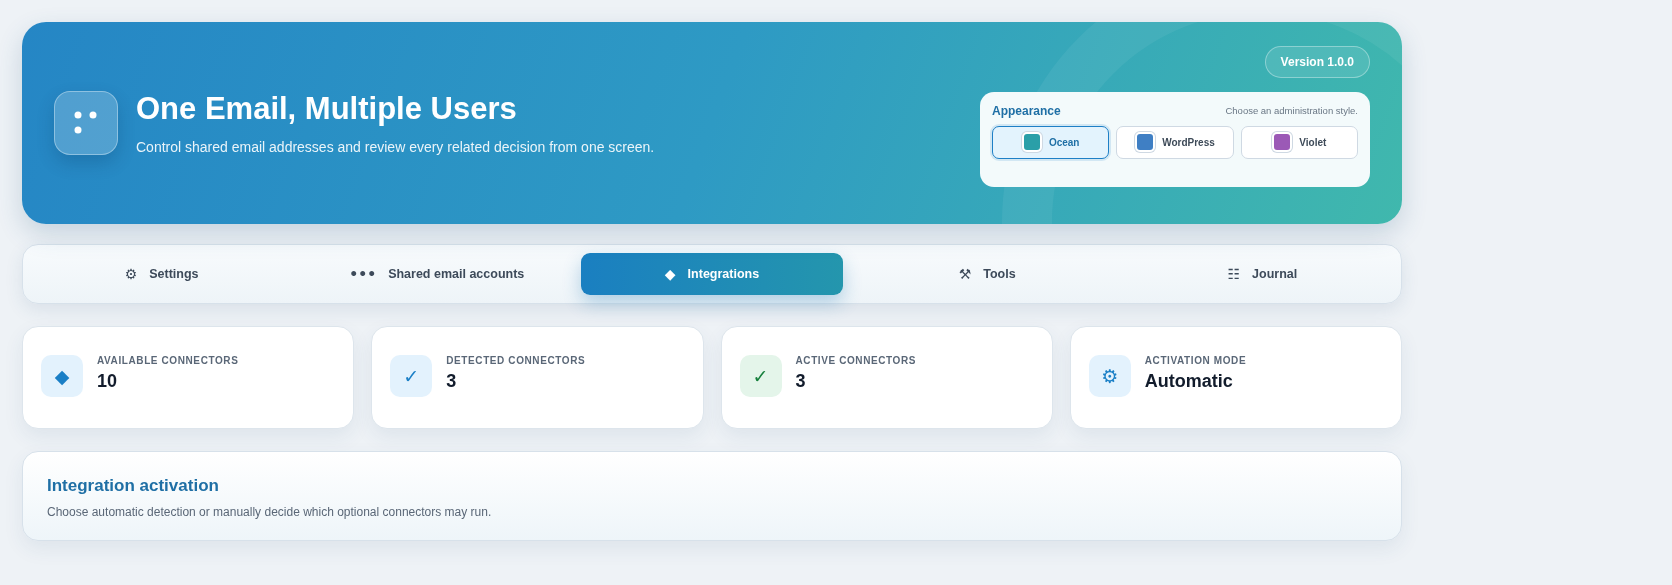  What do you see at coordinates (856, 360) in the screenshot?
I see `stat-label: ACTIVE CONNECTORS` at bounding box center [856, 360].